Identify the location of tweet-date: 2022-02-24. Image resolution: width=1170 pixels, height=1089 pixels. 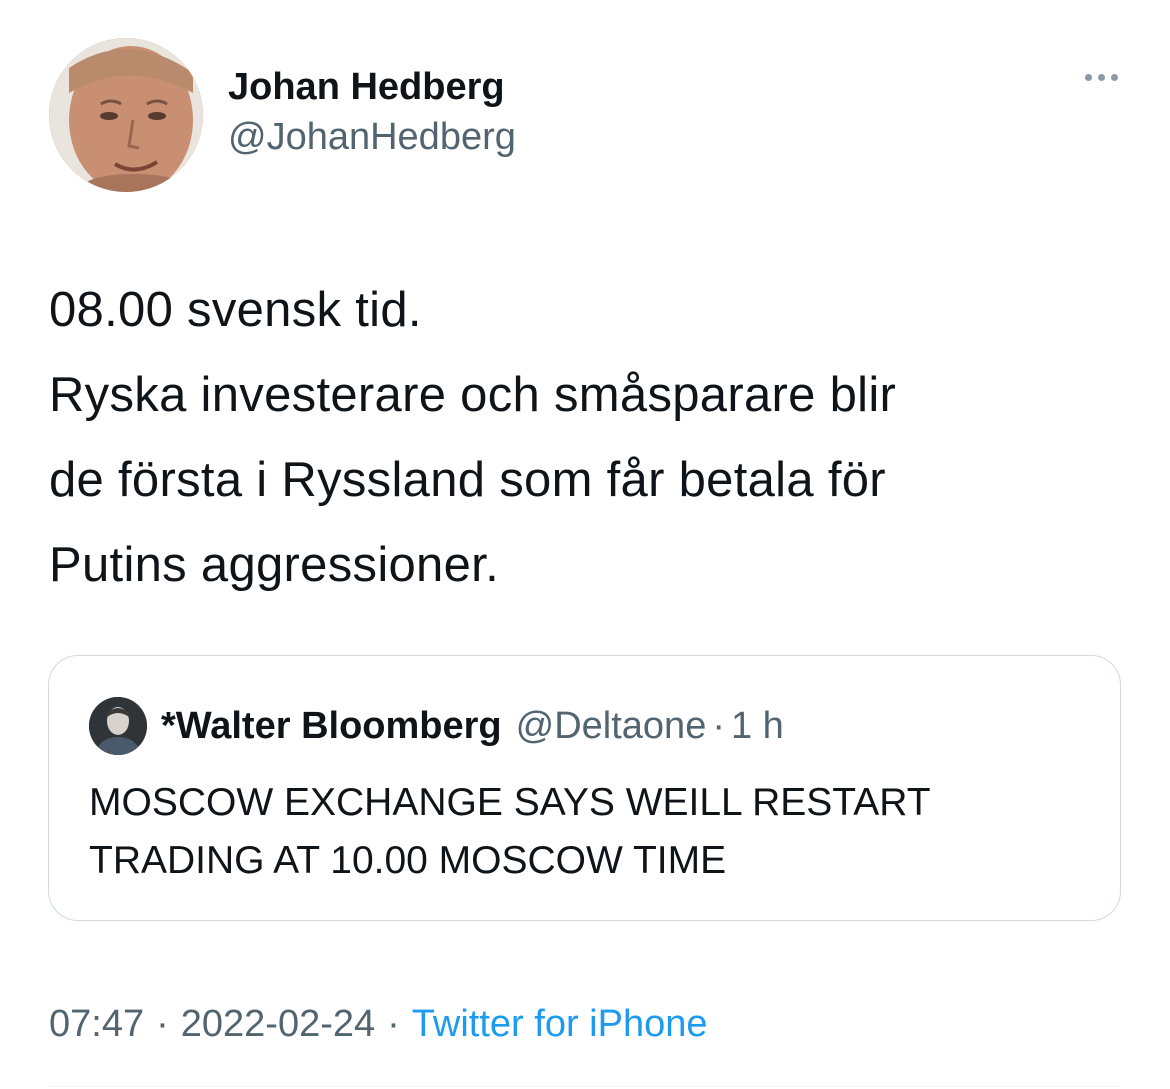
(278, 1024).